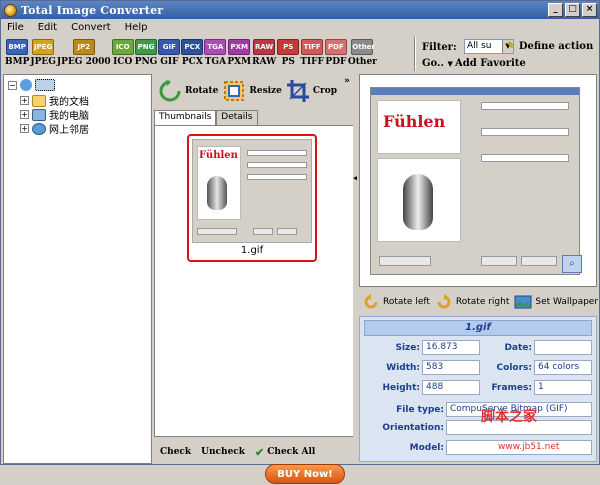 The image size is (600, 485). What do you see at coordinates (563, 347) in the screenshot?
I see `date-value` at bounding box center [563, 347].